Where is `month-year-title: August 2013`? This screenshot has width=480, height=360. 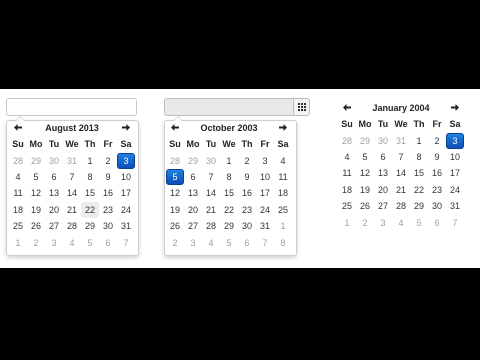 month-year-title: August 2013 is located at coordinates (72, 128).